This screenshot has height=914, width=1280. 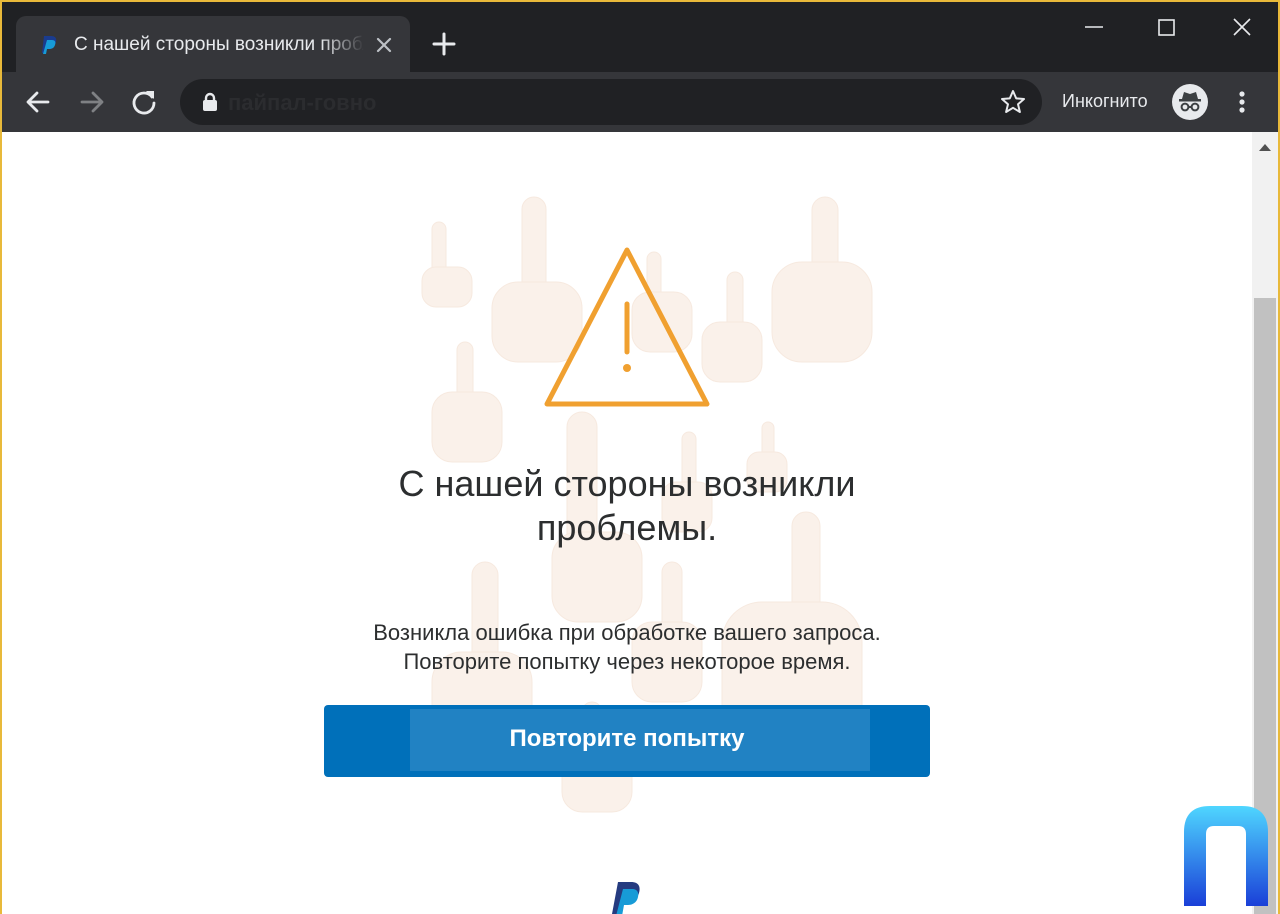 I want to click on page-title: С нашей стороны возникли проблемы., so click(x=627, y=506).